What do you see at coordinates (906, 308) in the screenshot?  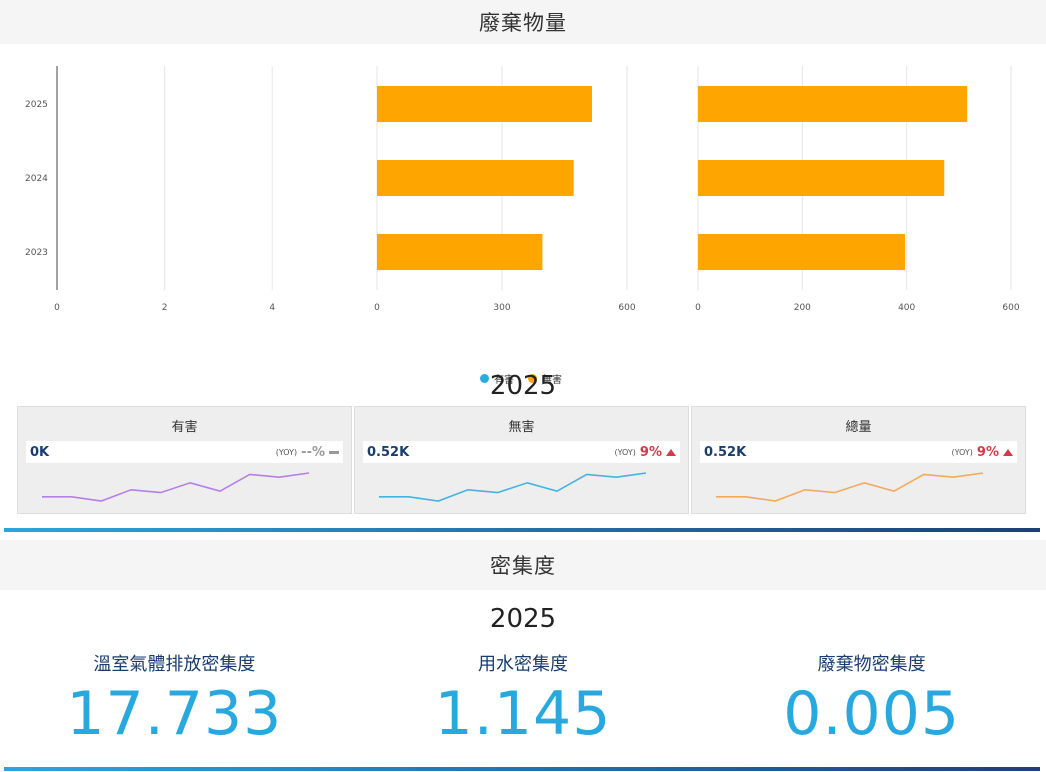 I see `x-tick-label: 400` at bounding box center [906, 308].